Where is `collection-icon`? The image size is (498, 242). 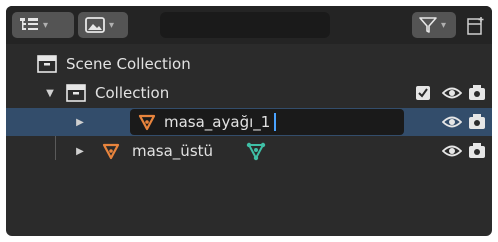
collection-icon is located at coordinates (76, 93).